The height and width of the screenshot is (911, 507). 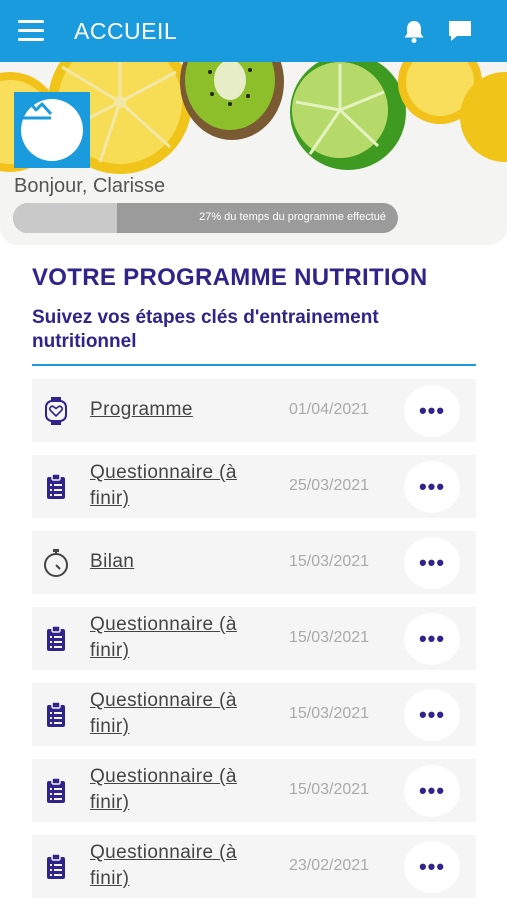 What do you see at coordinates (329, 865) in the screenshot?
I see `step-date: 23/02/2021` at bounding box center [329, 865].